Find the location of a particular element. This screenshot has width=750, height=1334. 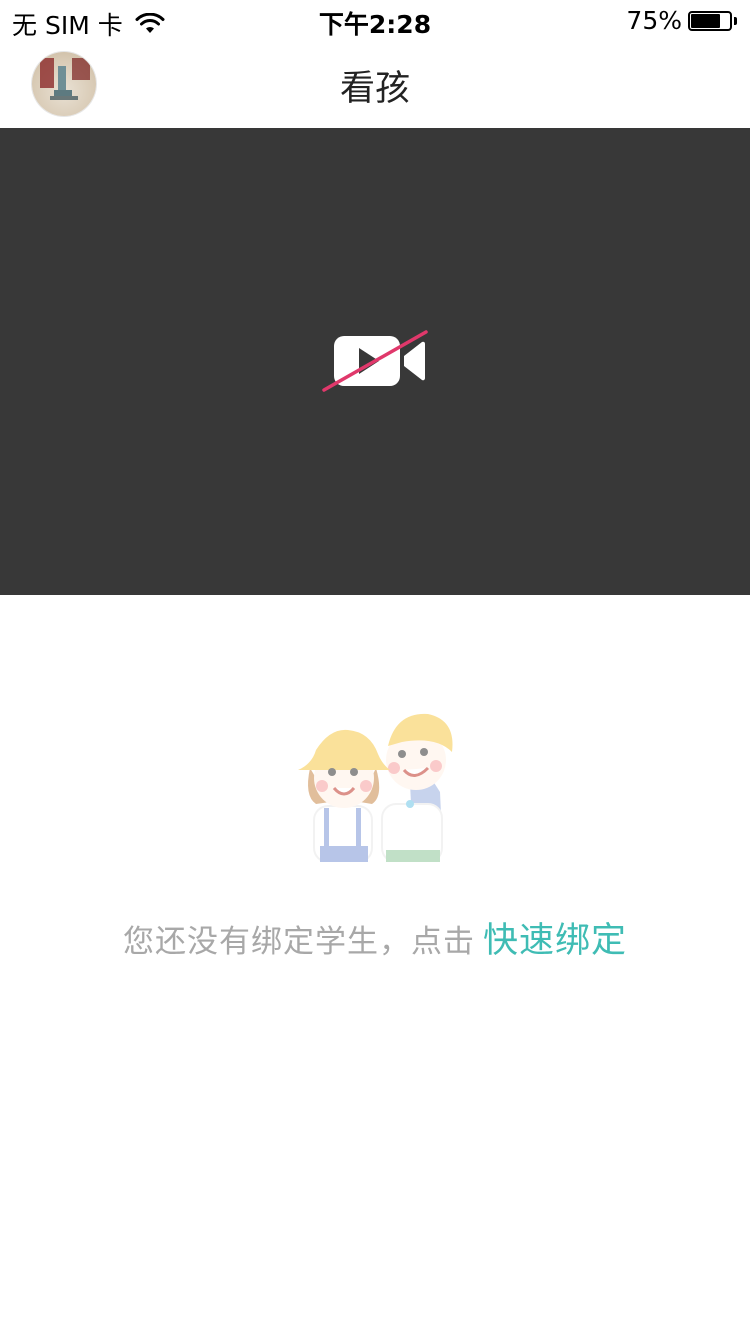

page-title: 看孩 is located at coordinates (374, 89).